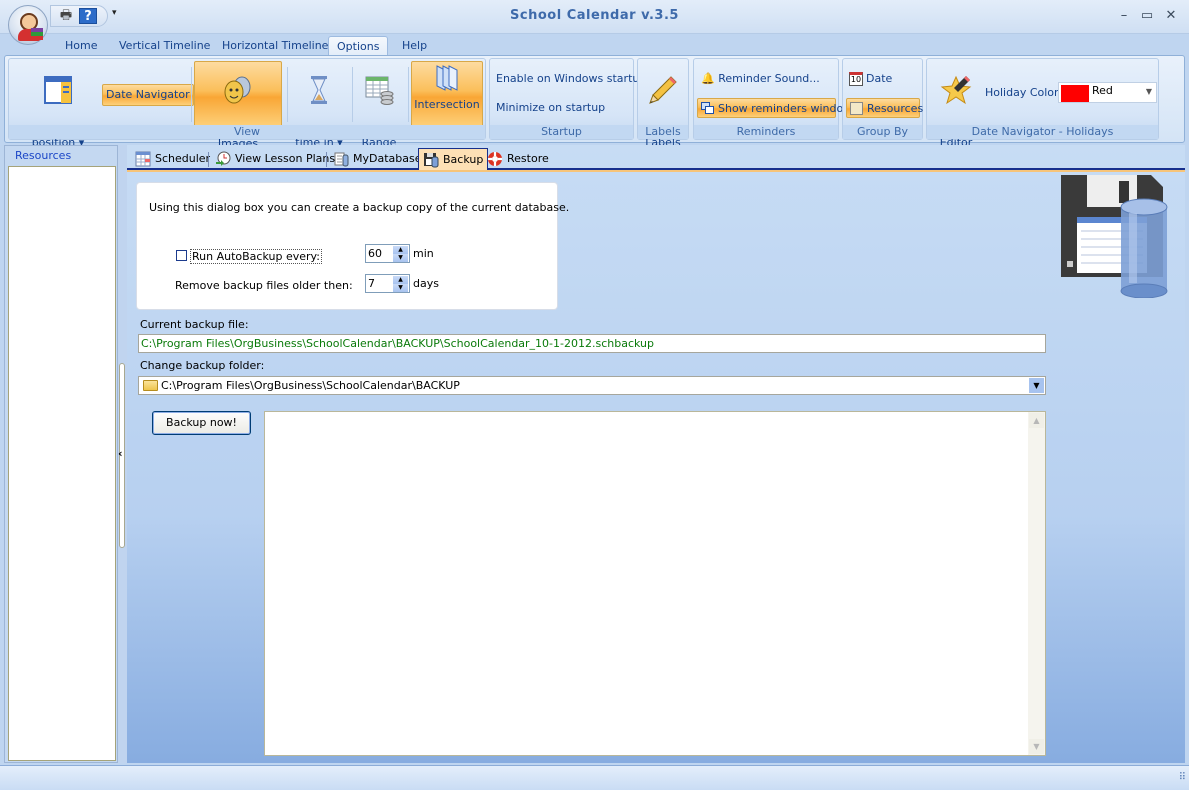  I want to click on date-navigator-button: Date Navigator, so click(148, 95).